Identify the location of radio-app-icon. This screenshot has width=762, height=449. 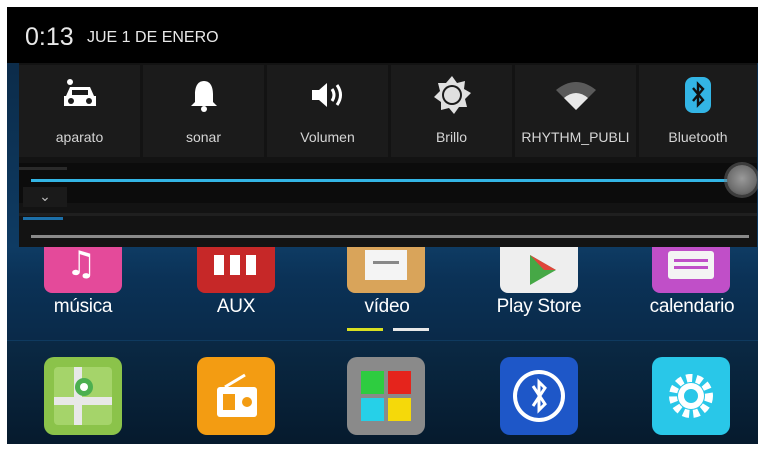
(236, 396).